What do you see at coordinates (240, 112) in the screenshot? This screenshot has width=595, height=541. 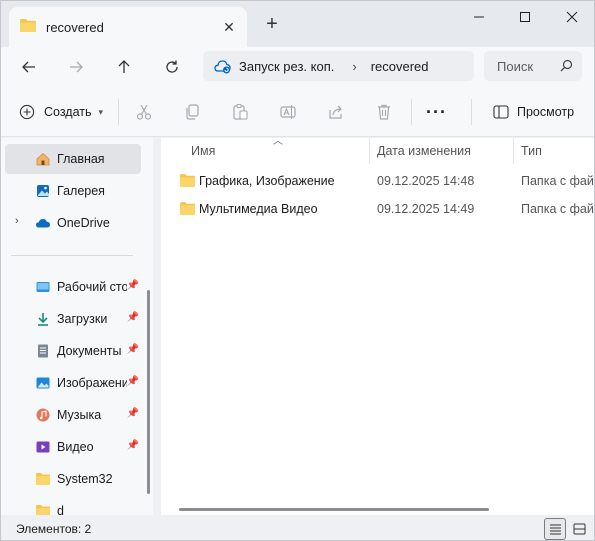 I see `paste-icon` at bounding box center [240, 112].